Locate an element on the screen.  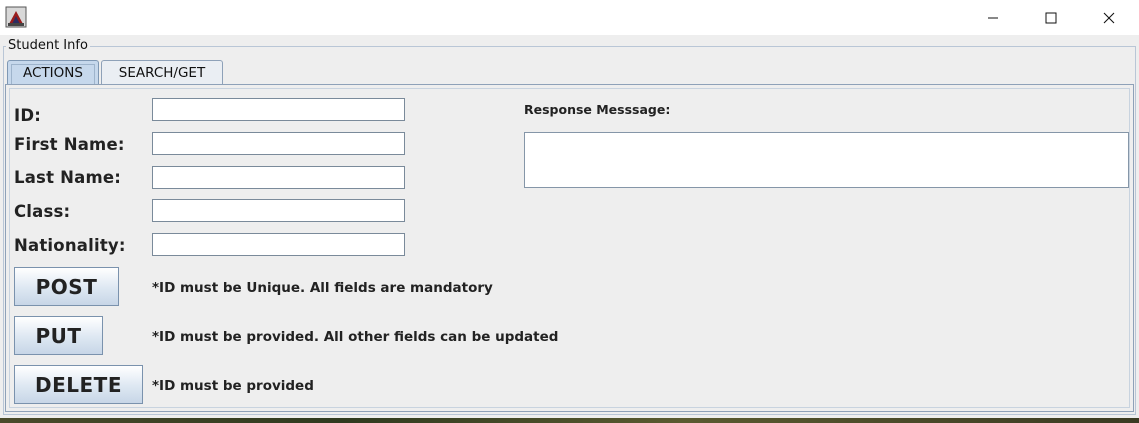
first-name-label: First Name: is located at coordinates (69, 144).